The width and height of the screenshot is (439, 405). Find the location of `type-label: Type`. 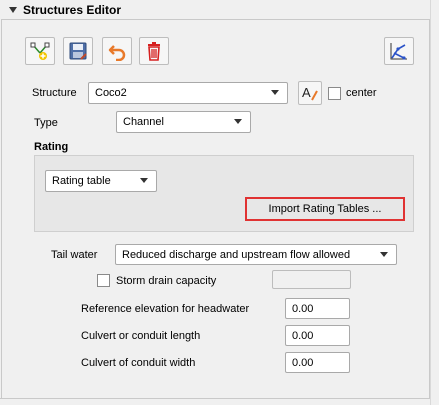

type-label: Type is located at coordinates (46, 123).